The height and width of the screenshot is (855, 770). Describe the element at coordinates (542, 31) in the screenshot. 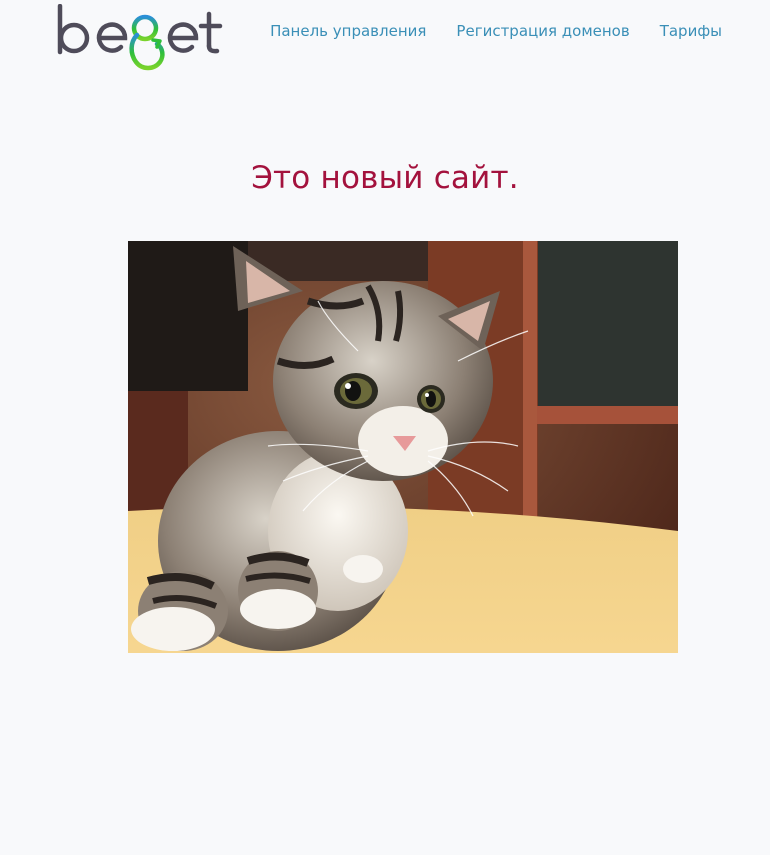

I see `nav-link-domain-registration: Регистрация доменов` at that location.